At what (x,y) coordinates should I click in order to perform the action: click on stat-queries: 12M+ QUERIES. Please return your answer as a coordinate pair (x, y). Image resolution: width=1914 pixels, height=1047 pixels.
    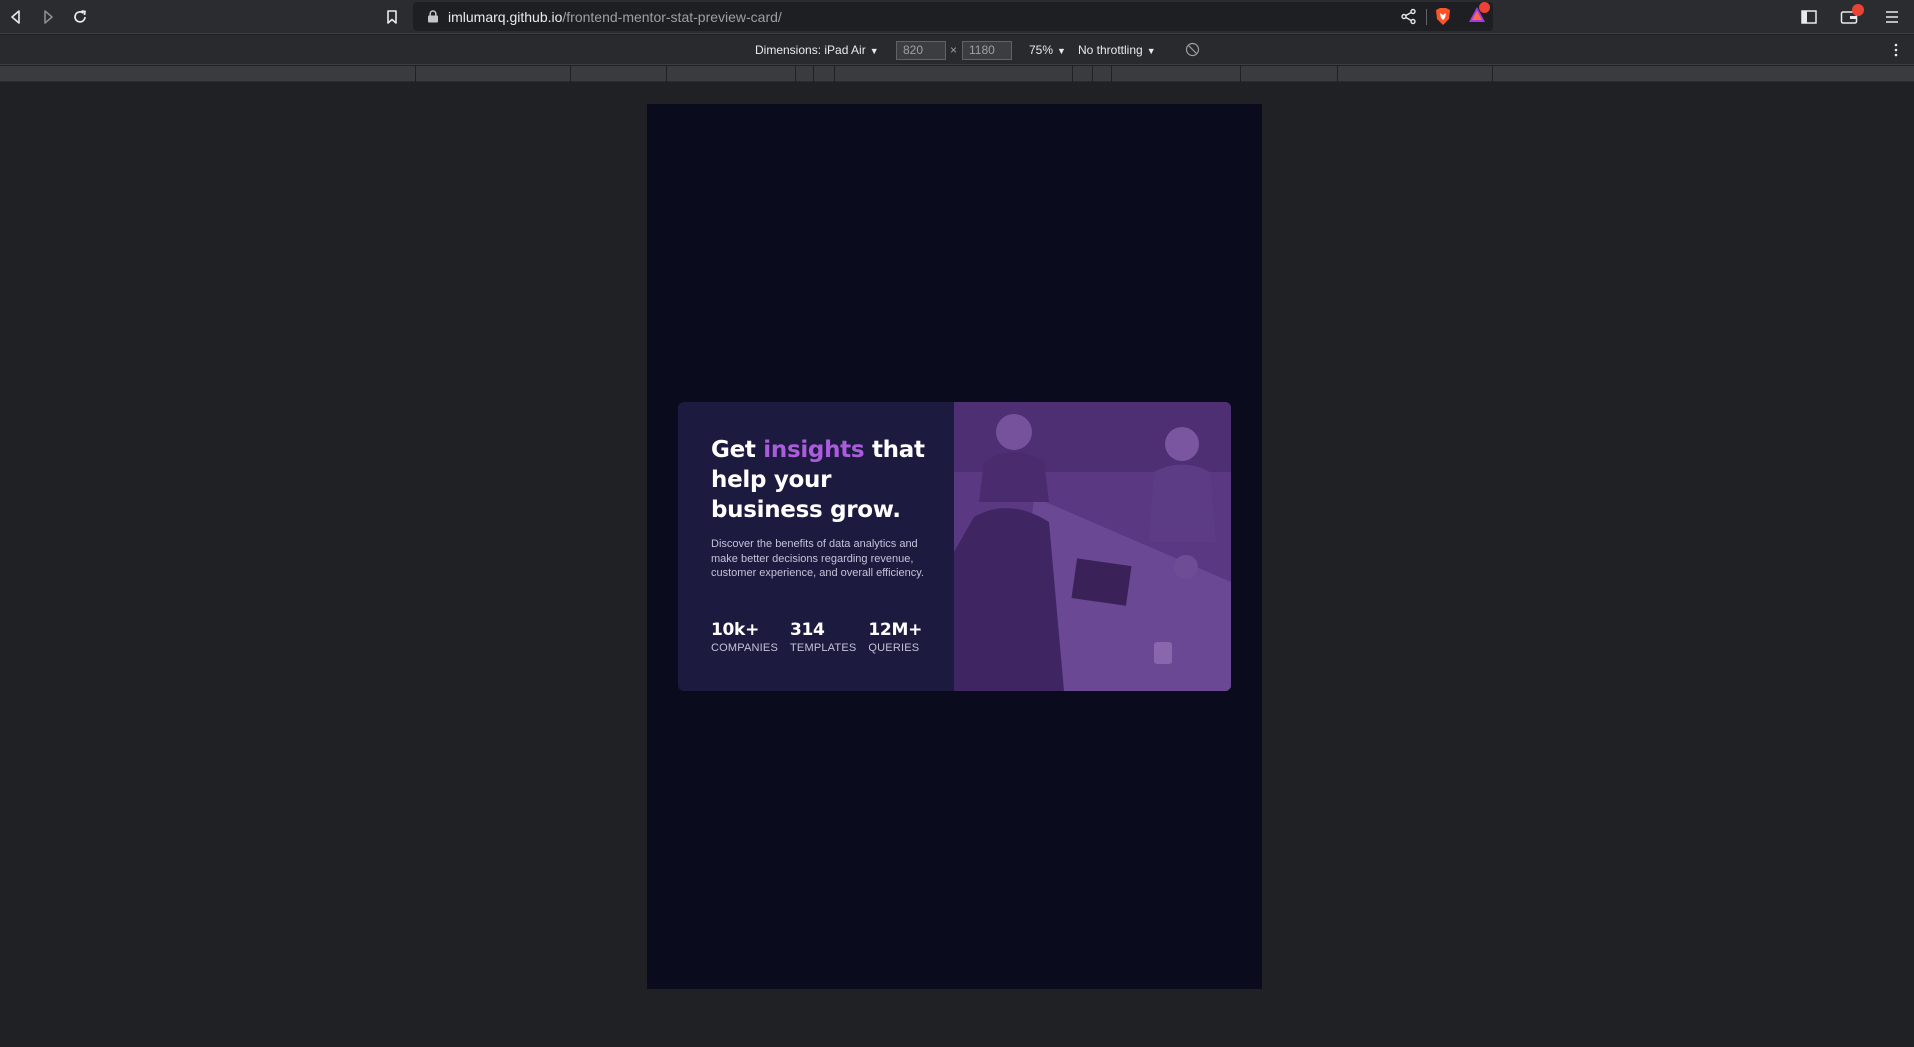
    Looking at the image, I should click on (895, 637).